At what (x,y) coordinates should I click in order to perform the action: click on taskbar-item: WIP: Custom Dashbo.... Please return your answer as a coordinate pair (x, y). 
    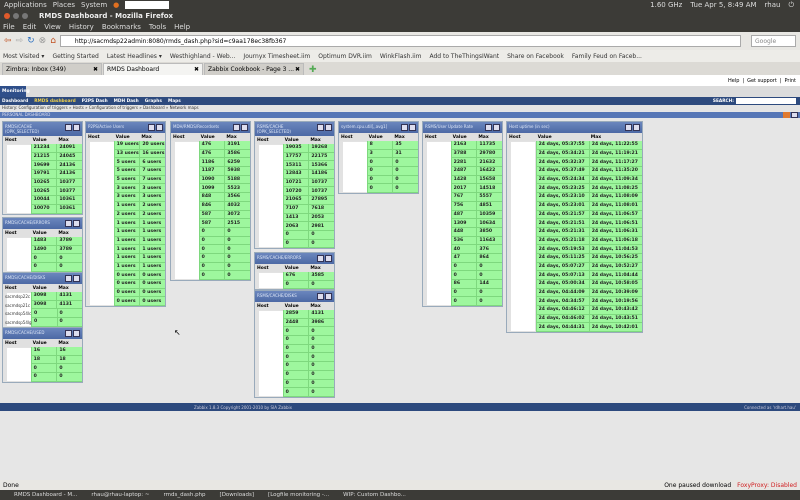
    Looking at the image, I should click on (374, 495).